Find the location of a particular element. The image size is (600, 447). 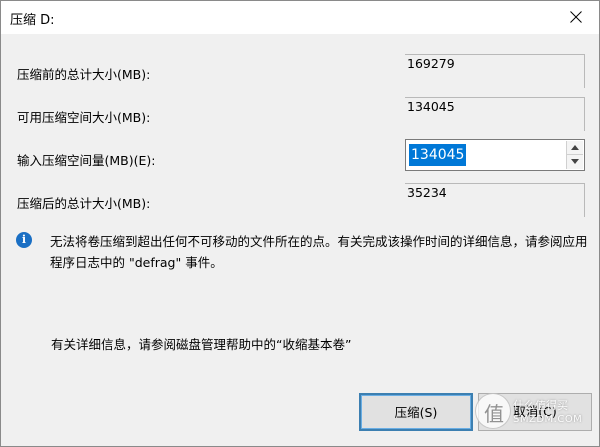

shrink-button: 压缩(S) is located at coordinates (416, 412).